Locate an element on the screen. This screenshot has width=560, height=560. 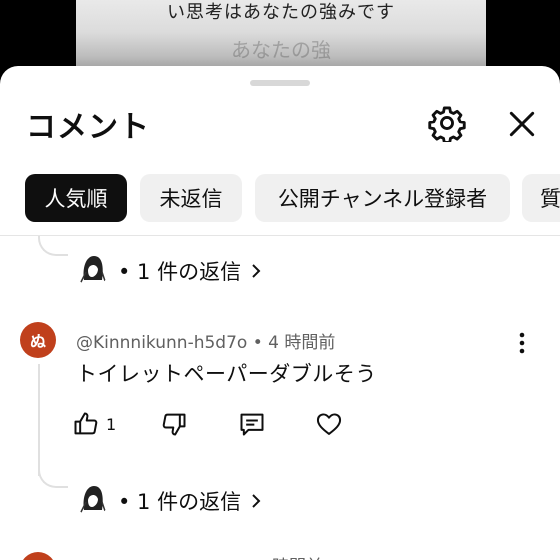
close-icon is located at coordinates (522, 124).